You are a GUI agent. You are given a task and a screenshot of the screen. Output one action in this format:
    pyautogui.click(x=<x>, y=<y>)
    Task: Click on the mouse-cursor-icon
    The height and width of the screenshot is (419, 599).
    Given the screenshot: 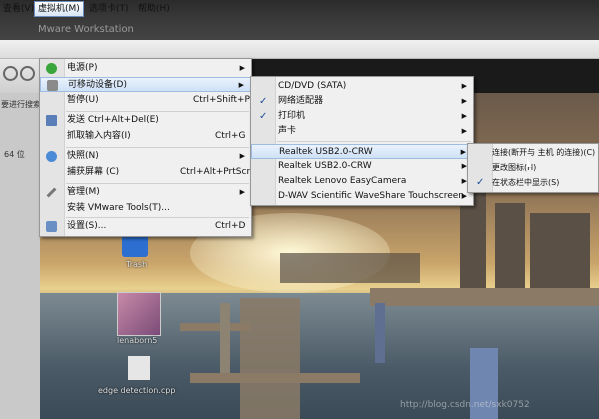 What is the action you would take?
    pyautogui.click(x=529, y=162)
    